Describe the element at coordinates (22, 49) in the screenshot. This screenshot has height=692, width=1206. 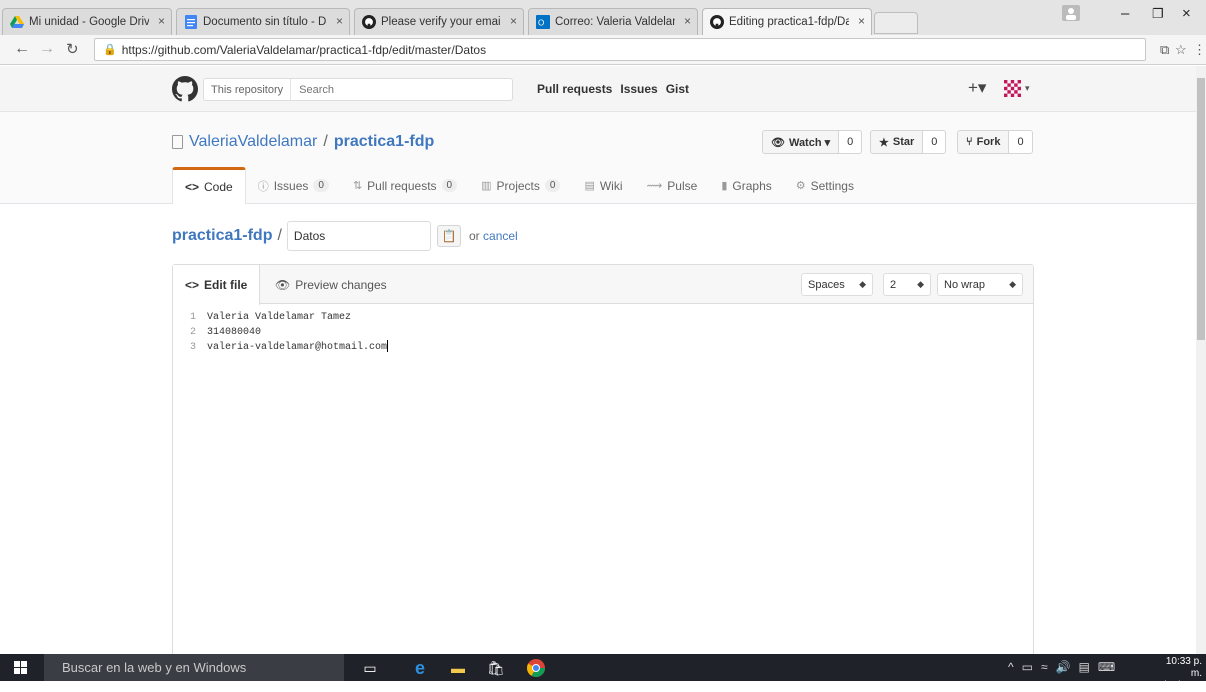
I see `back-arrow-icon: ←` at that location.